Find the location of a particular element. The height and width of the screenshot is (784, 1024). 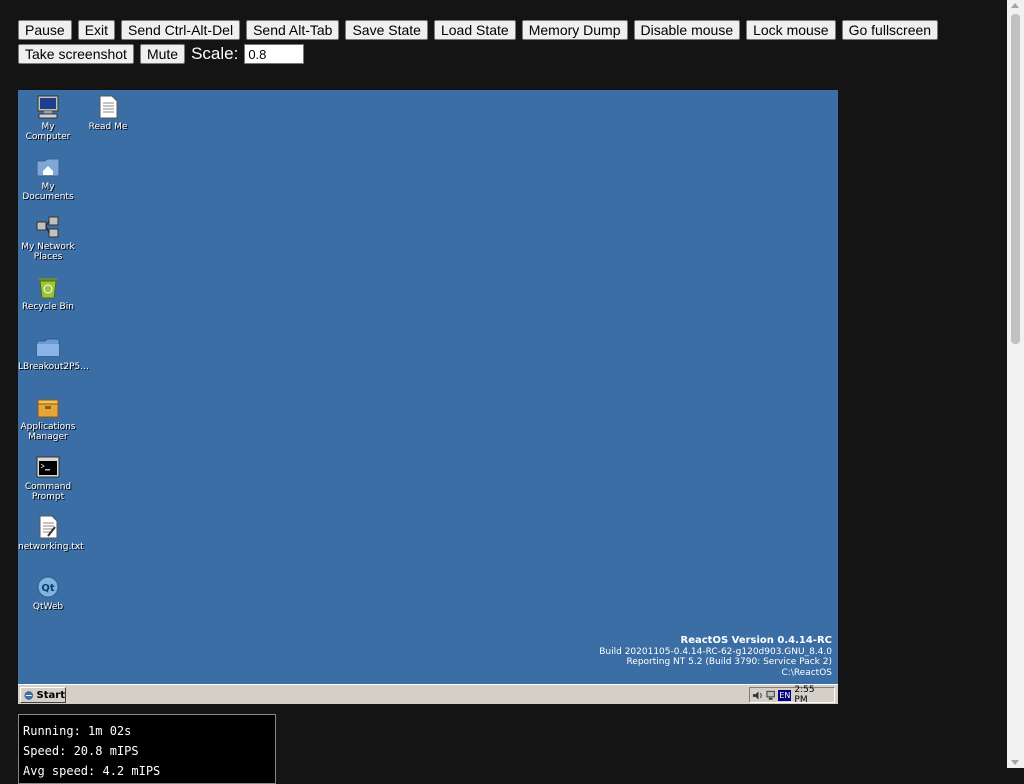

folder-icon is located at coordinates (48, 347).